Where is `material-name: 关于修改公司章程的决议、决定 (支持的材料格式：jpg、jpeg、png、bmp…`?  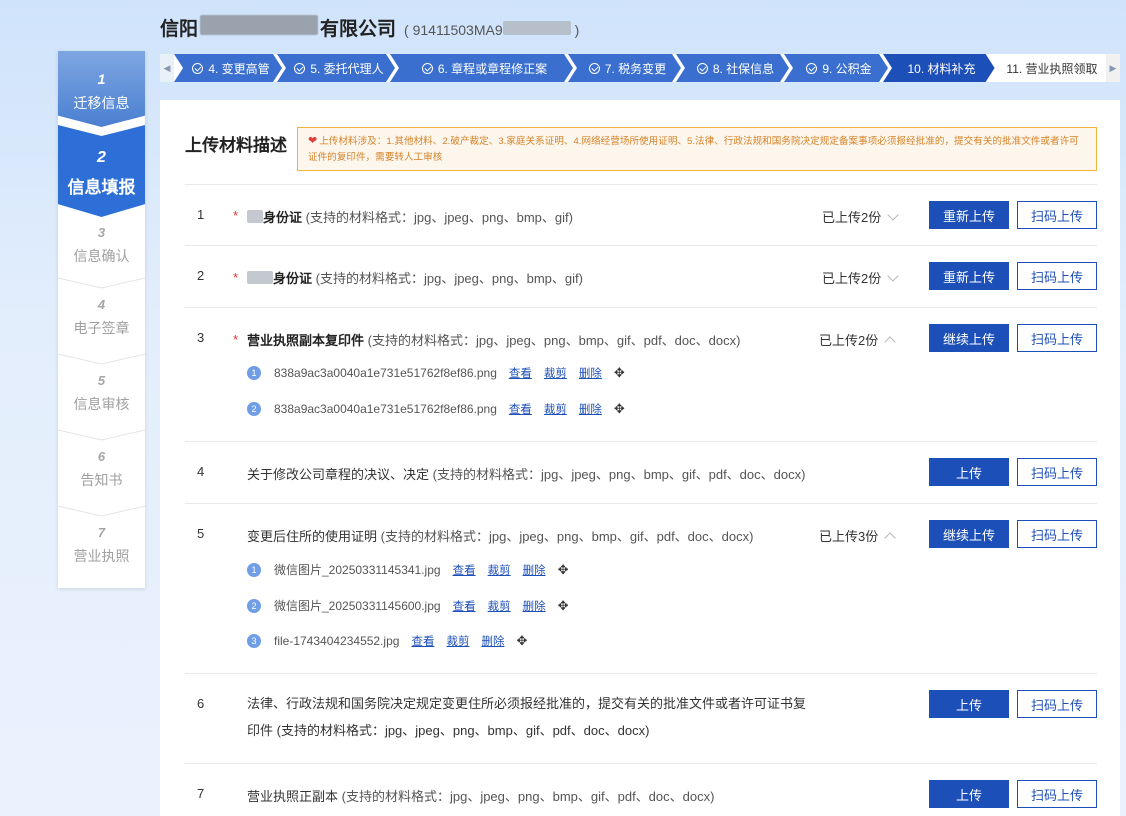 material-name: 关于修改公司章程的决议、决定 (支持的材料格式：jpg、jpeg、png、bmp… is located at coordinates (526, 473).